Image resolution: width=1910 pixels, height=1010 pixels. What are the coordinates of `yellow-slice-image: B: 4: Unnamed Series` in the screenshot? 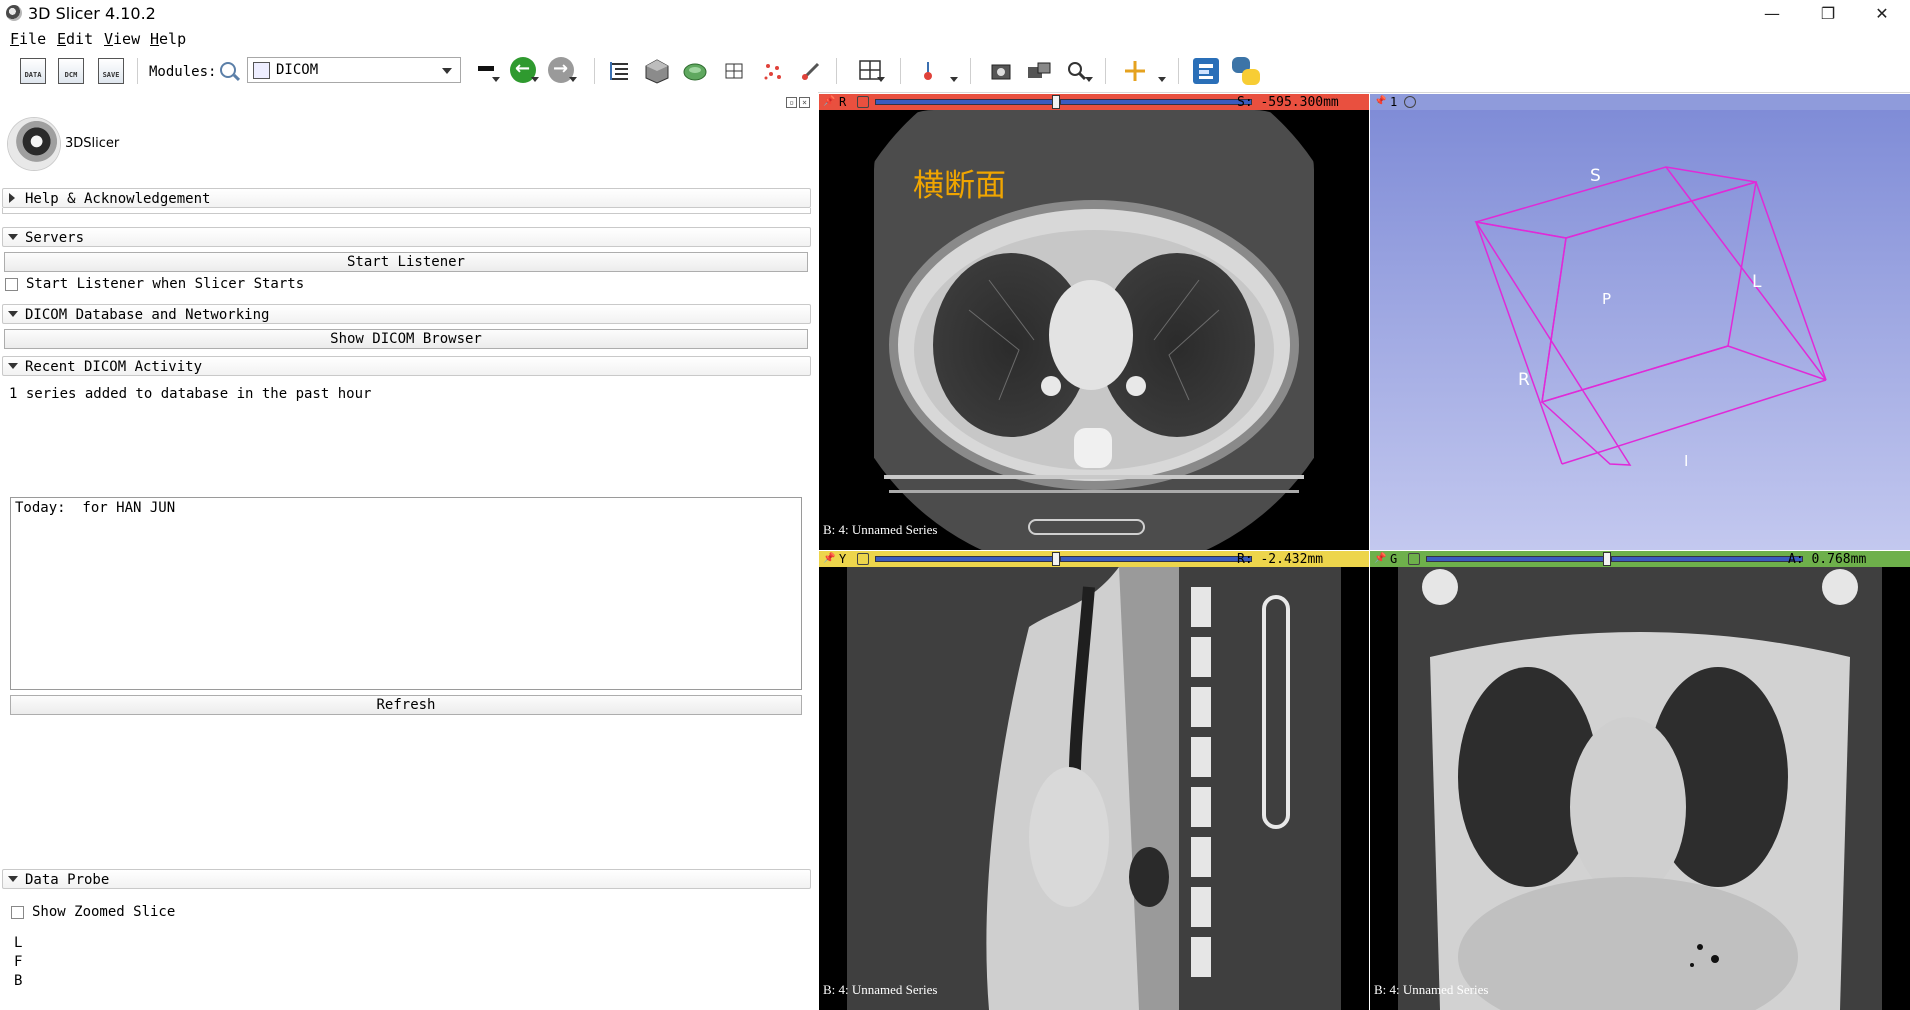 It's located at (1094, 788).